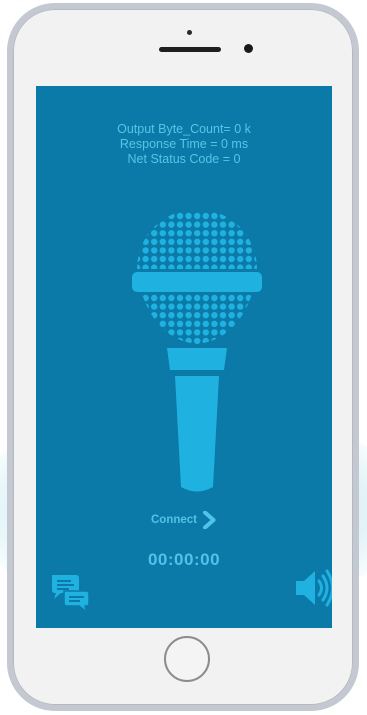 The width and height of the screenshot is (367, 715). What do you see at coordinates (197, 357) in the screenshot?
I see `microphone-icon` at bounding box center [197, 357].